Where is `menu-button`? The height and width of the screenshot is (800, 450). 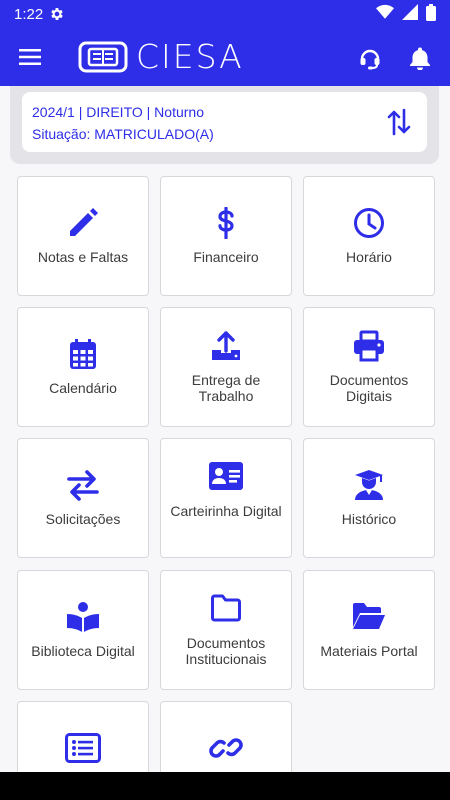
menu-button is located at coordinates (30, 57).